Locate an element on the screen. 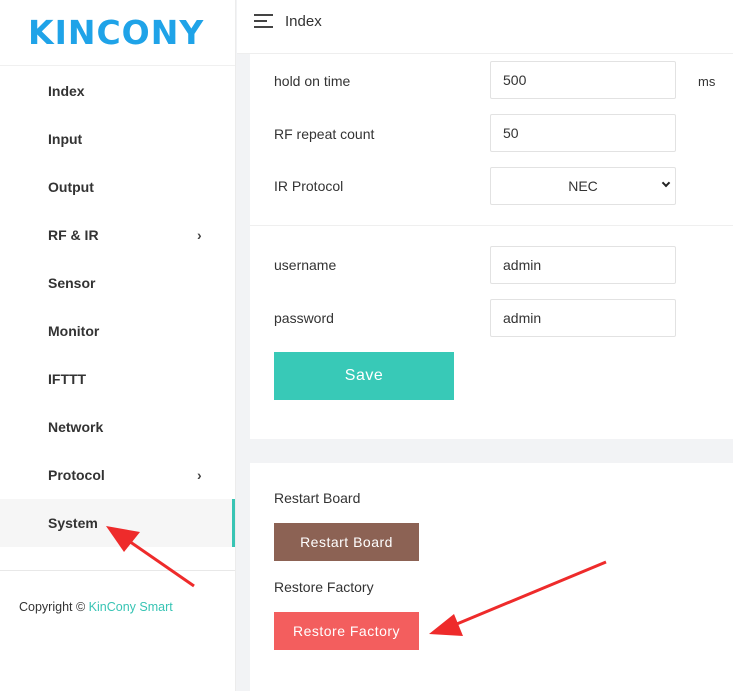  restore-factory-button: Restore Factory is located at coordinates (346, 631).